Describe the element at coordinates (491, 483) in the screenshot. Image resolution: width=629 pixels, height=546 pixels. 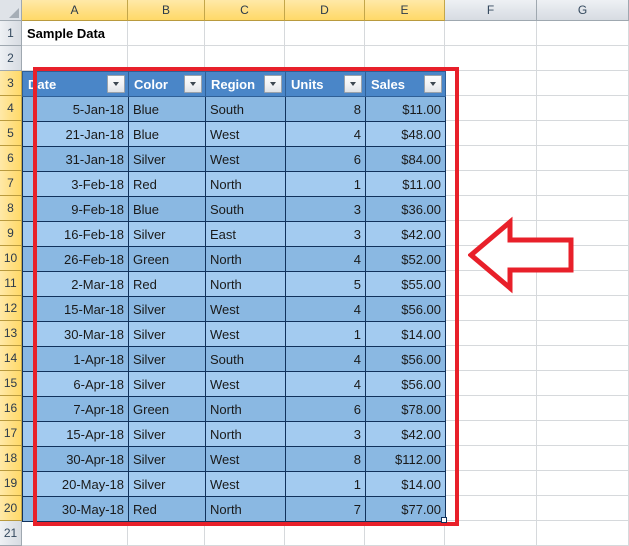
I see `cell-F19` at that location.